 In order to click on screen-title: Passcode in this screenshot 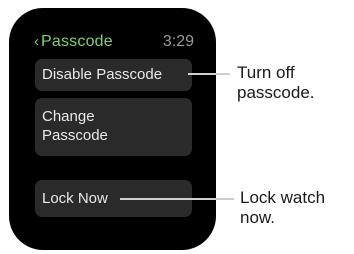, I will do `click(77, 42)`.